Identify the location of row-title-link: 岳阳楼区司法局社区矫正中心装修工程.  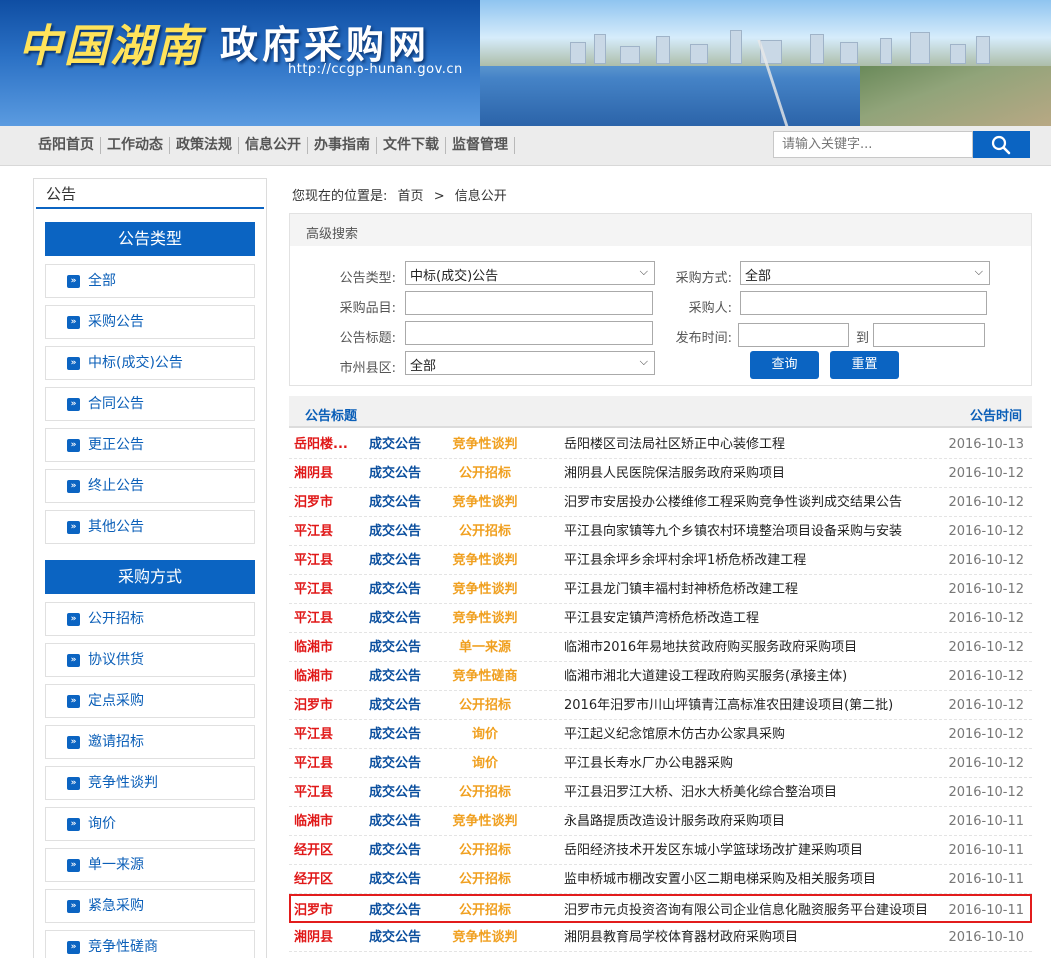
(759, 444).